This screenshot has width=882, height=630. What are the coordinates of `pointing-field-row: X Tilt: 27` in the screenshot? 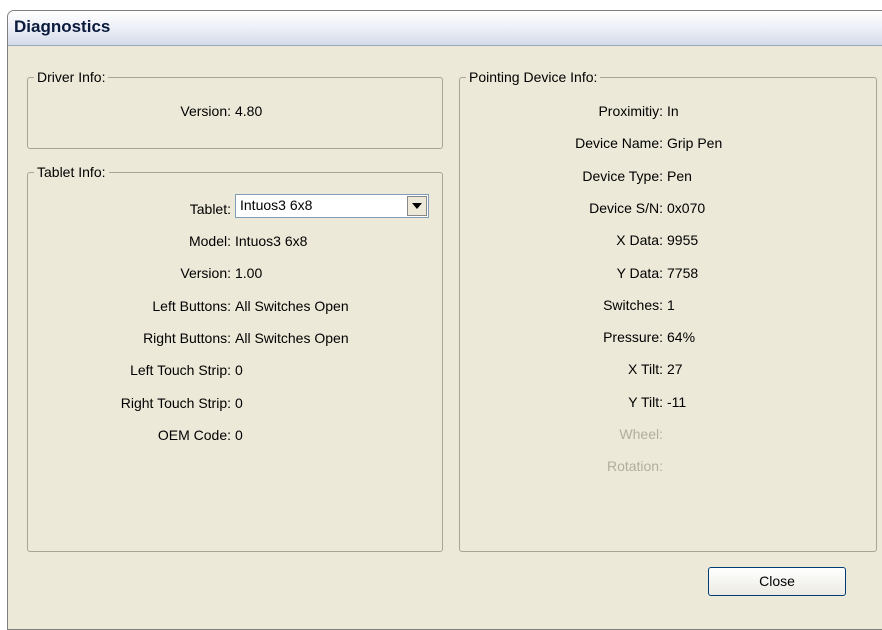 It's located at (668, 369).